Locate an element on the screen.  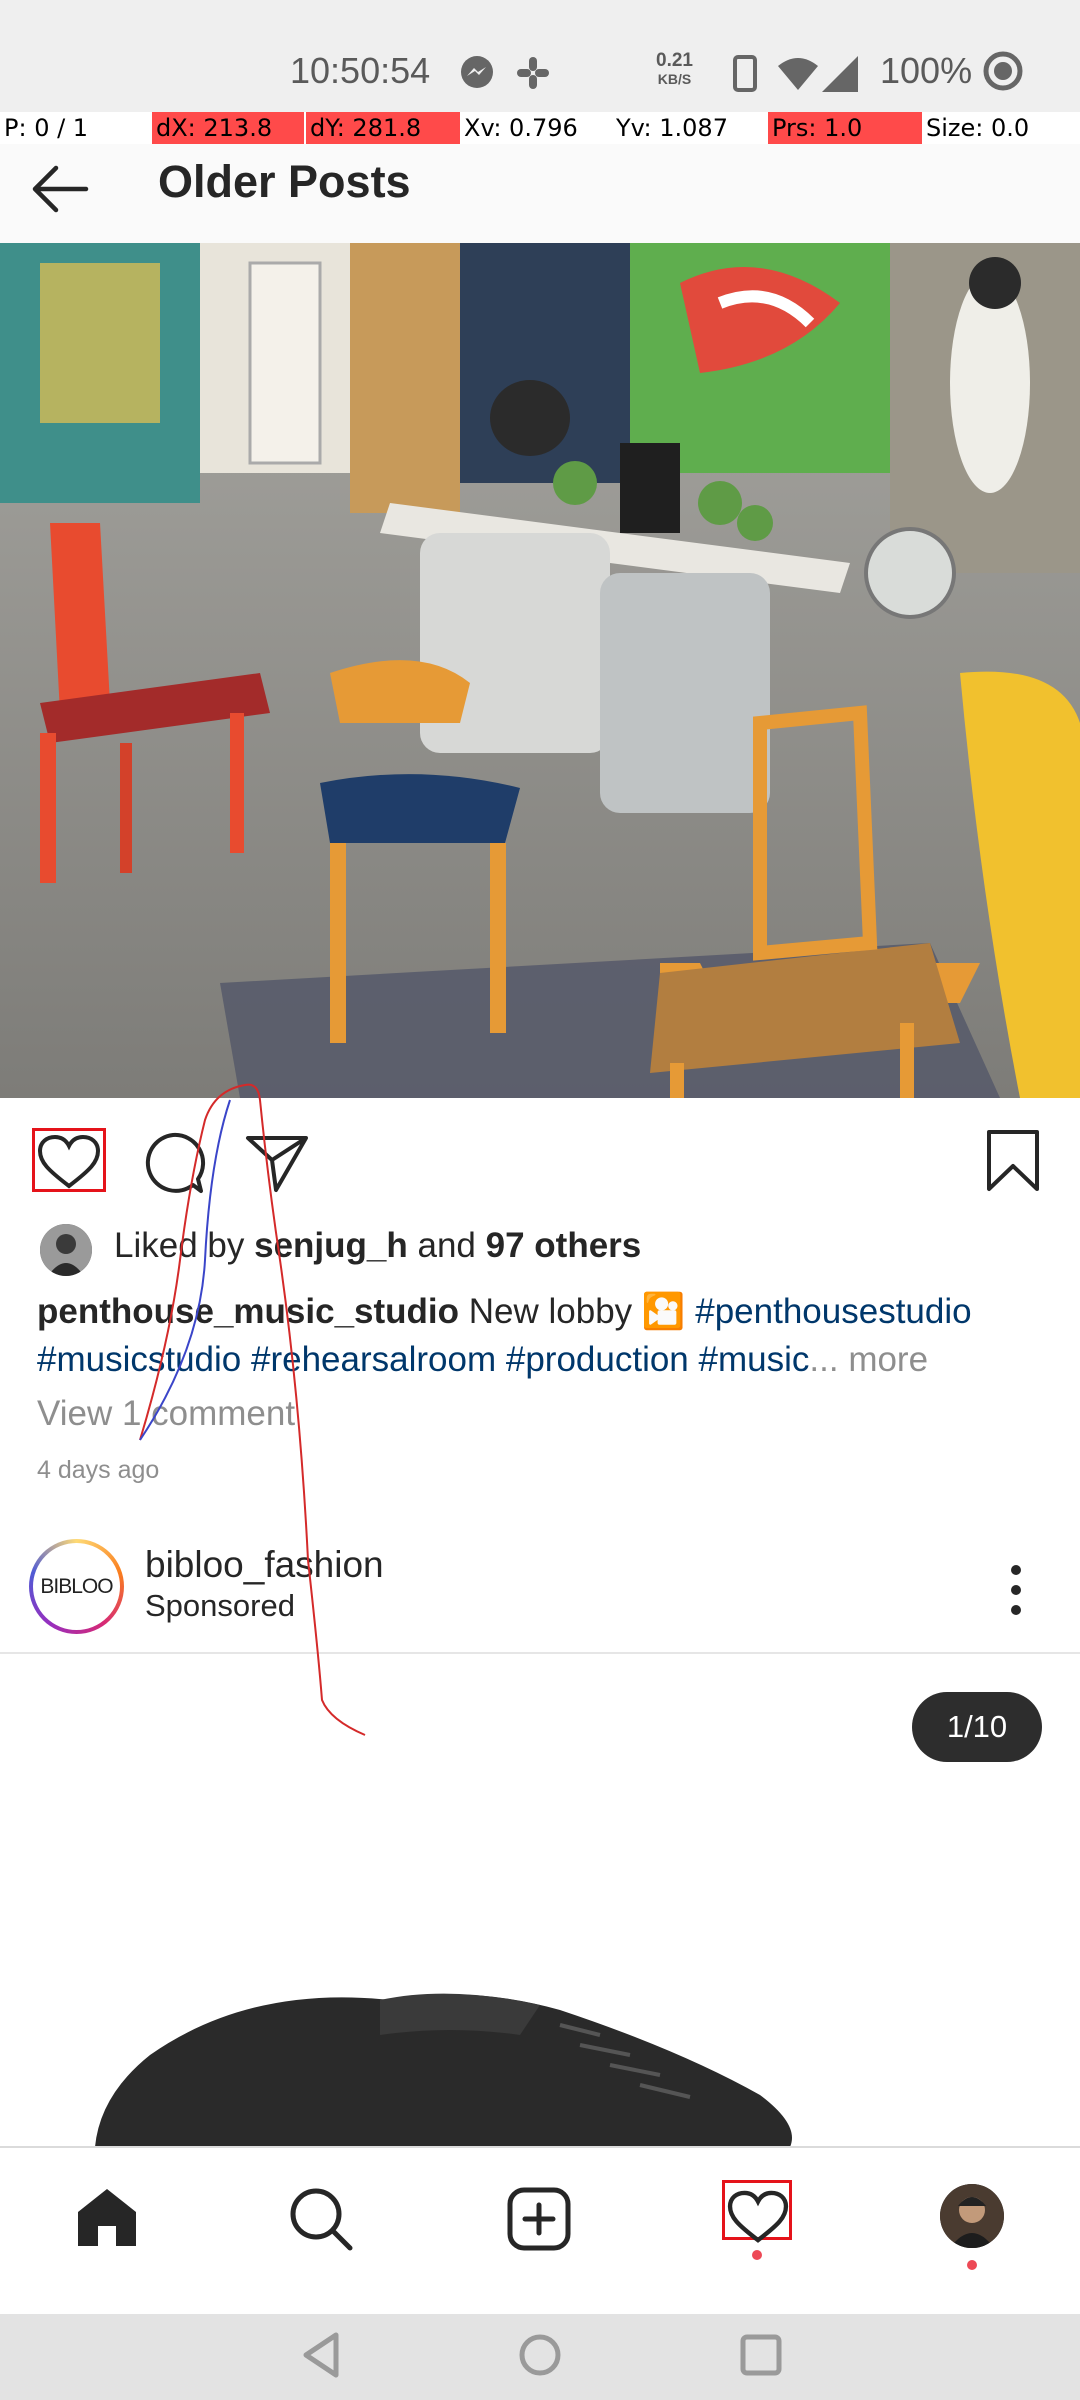
pointer-yv: Yv: 1.087 is located at coordinates (672, 128).